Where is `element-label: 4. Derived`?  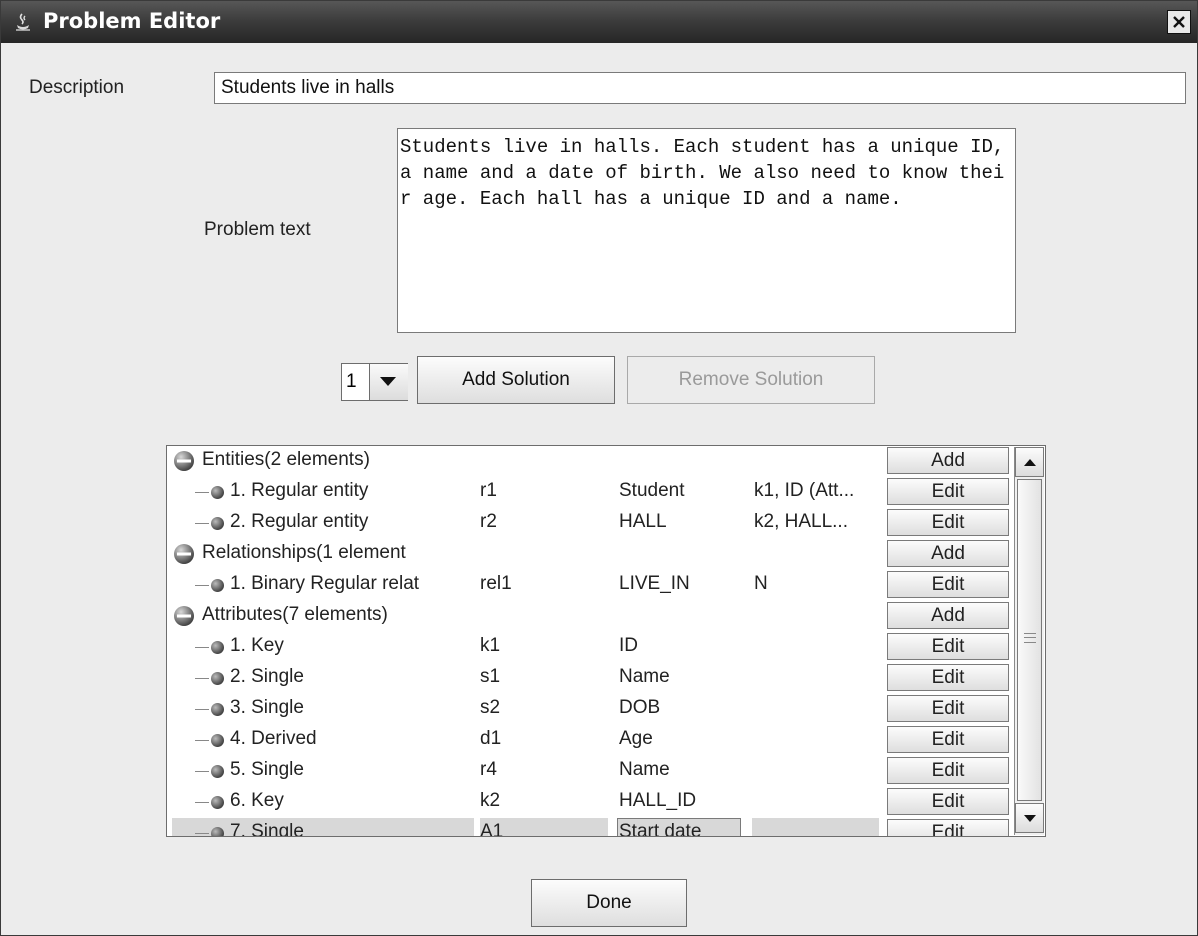
element-label: 4. Derived is located at coordinates (273, 738).